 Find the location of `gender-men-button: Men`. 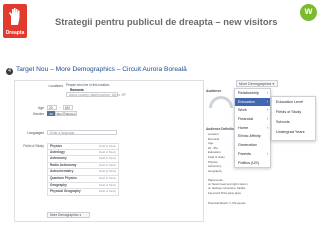

gender-men-button: Men is located at coordinates (59, 113).